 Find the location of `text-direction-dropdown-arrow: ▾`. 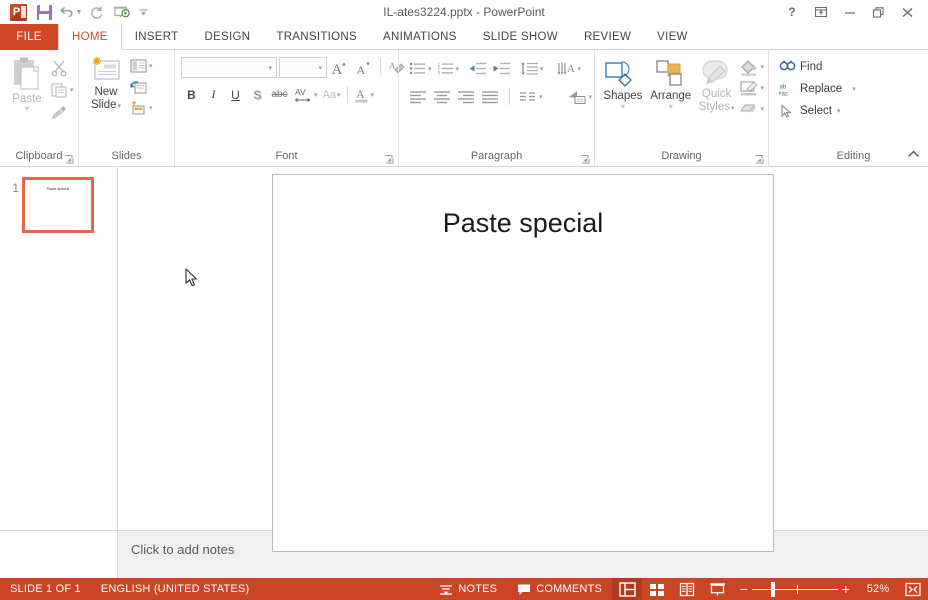

text-direction-dropdown-arrow: ▾ is located at coordinates (580, 69).